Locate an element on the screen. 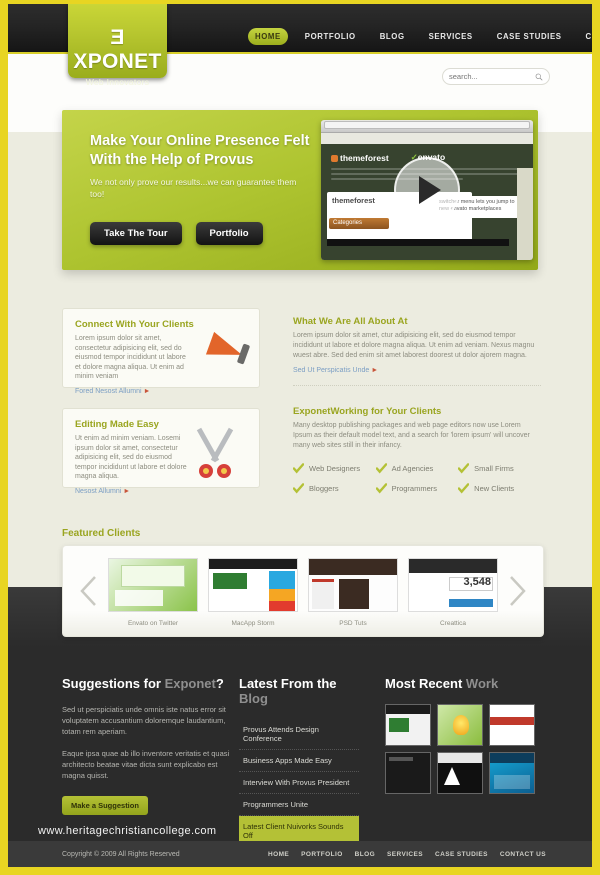 The height and width of the screenshot is (875, 600). play-button is located at coordinates (427, 190).